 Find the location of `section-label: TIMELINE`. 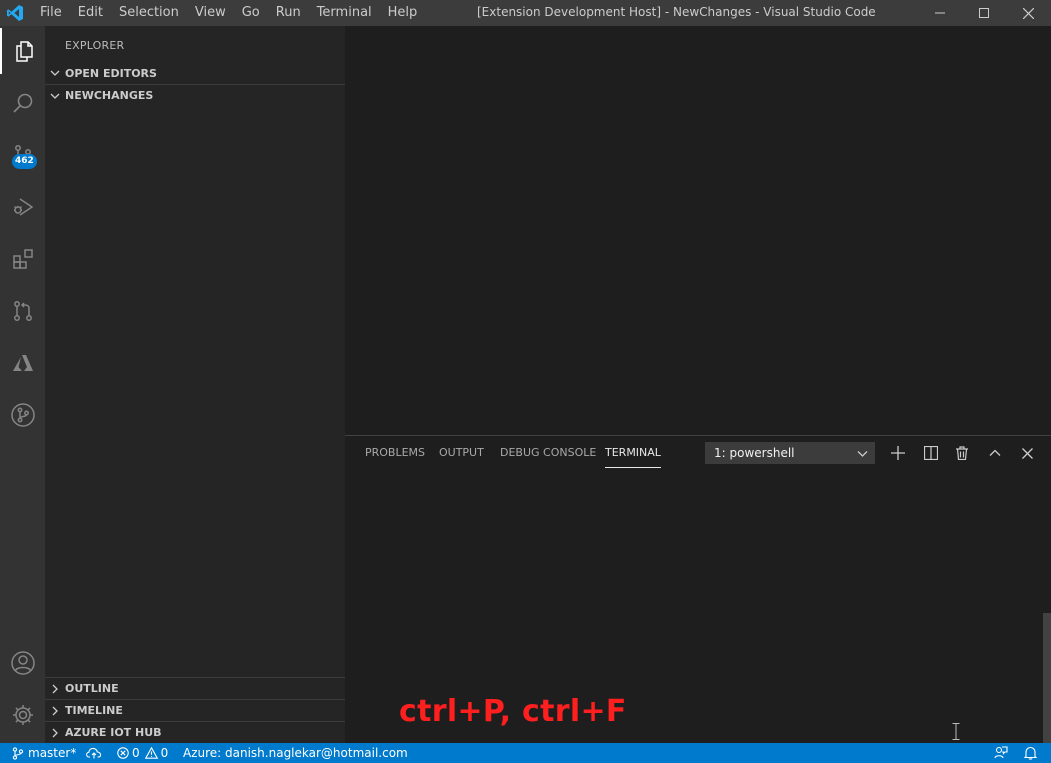

section-label: TIMELINE is located at coordinates (94, 710).